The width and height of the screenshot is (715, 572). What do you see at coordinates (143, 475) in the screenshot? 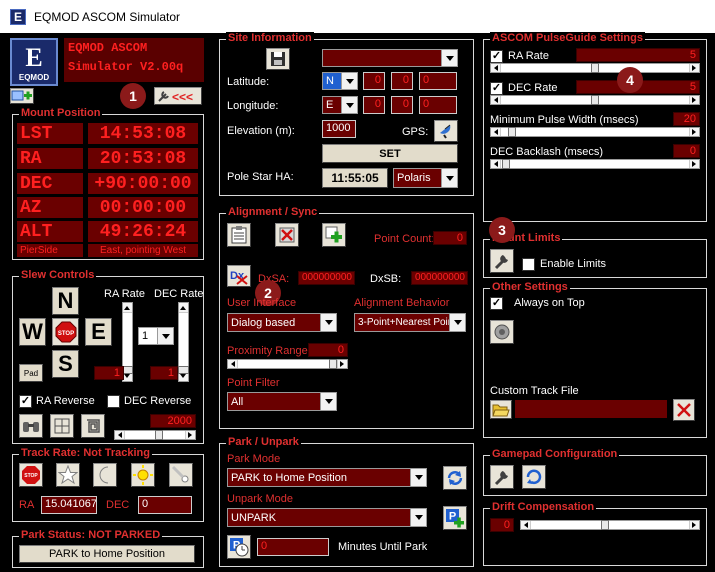
I see `solar-button` at bounding box center [143, 475].